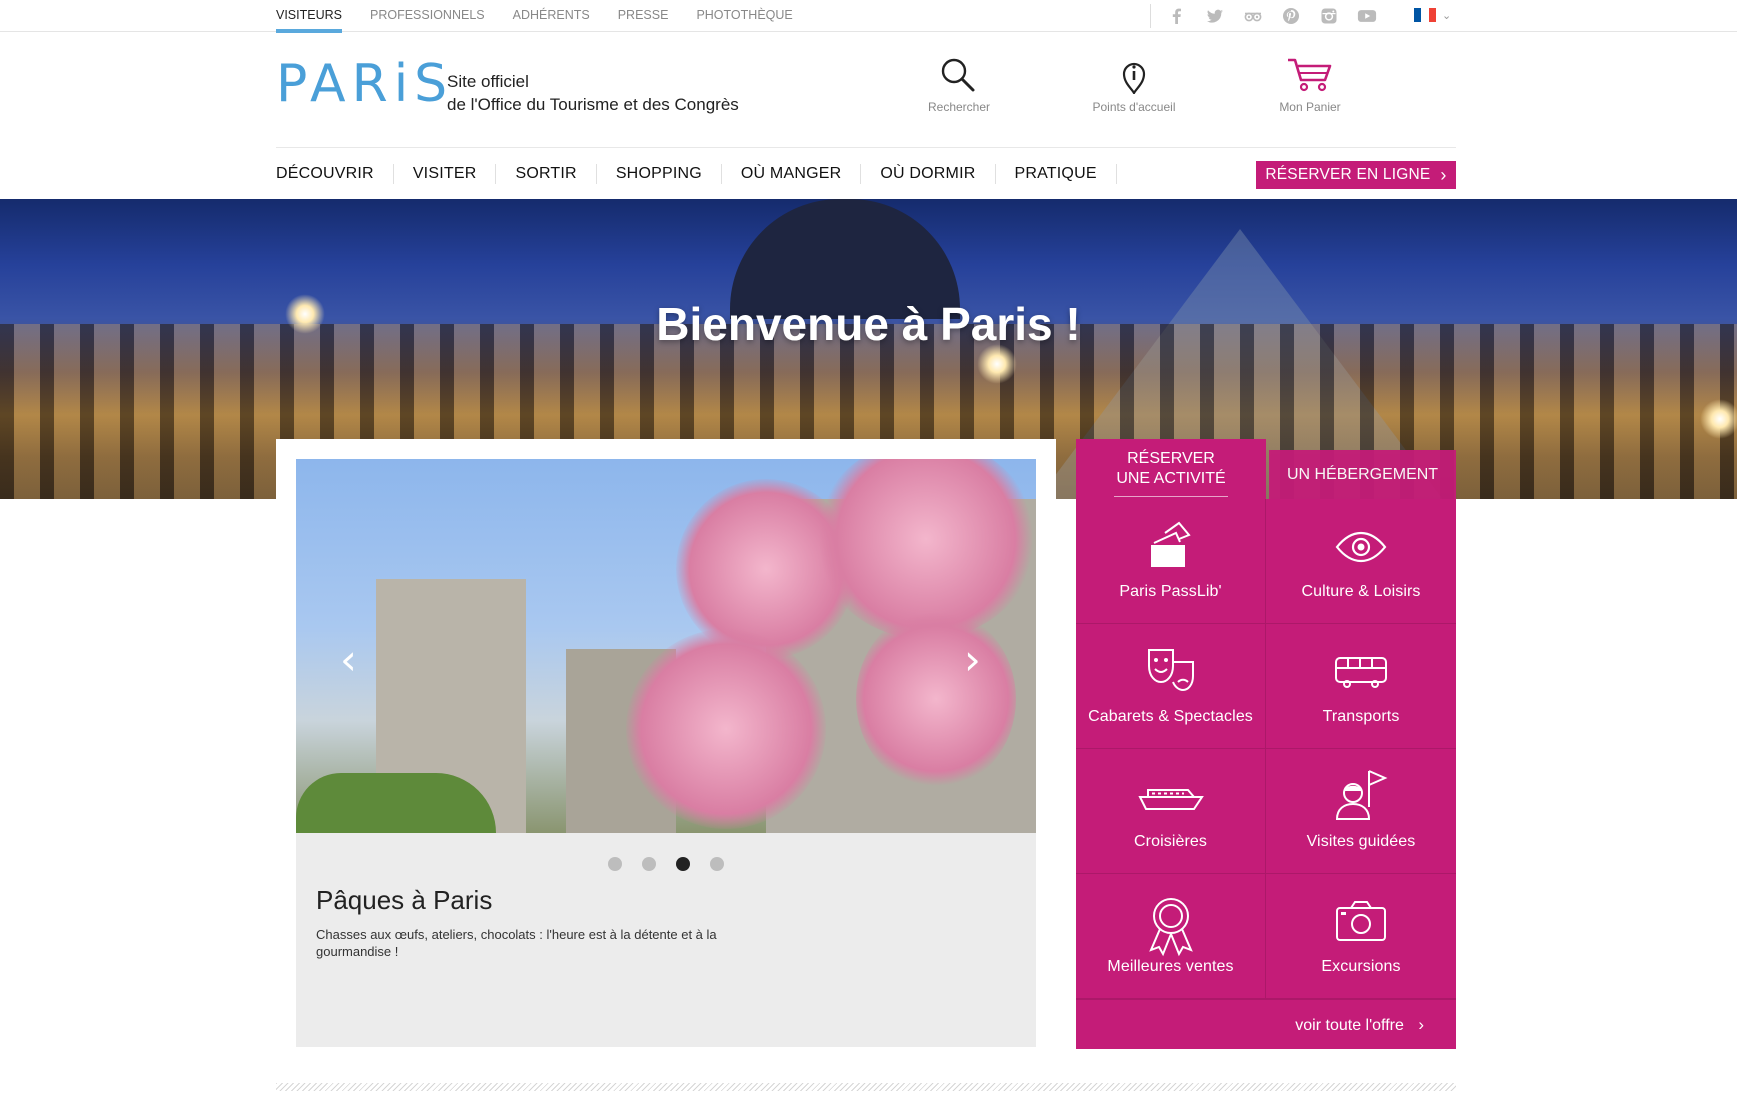 This screenshot has height=1117, width=1737. I want to click on tripadvisor-icon, so click(1253, 16).